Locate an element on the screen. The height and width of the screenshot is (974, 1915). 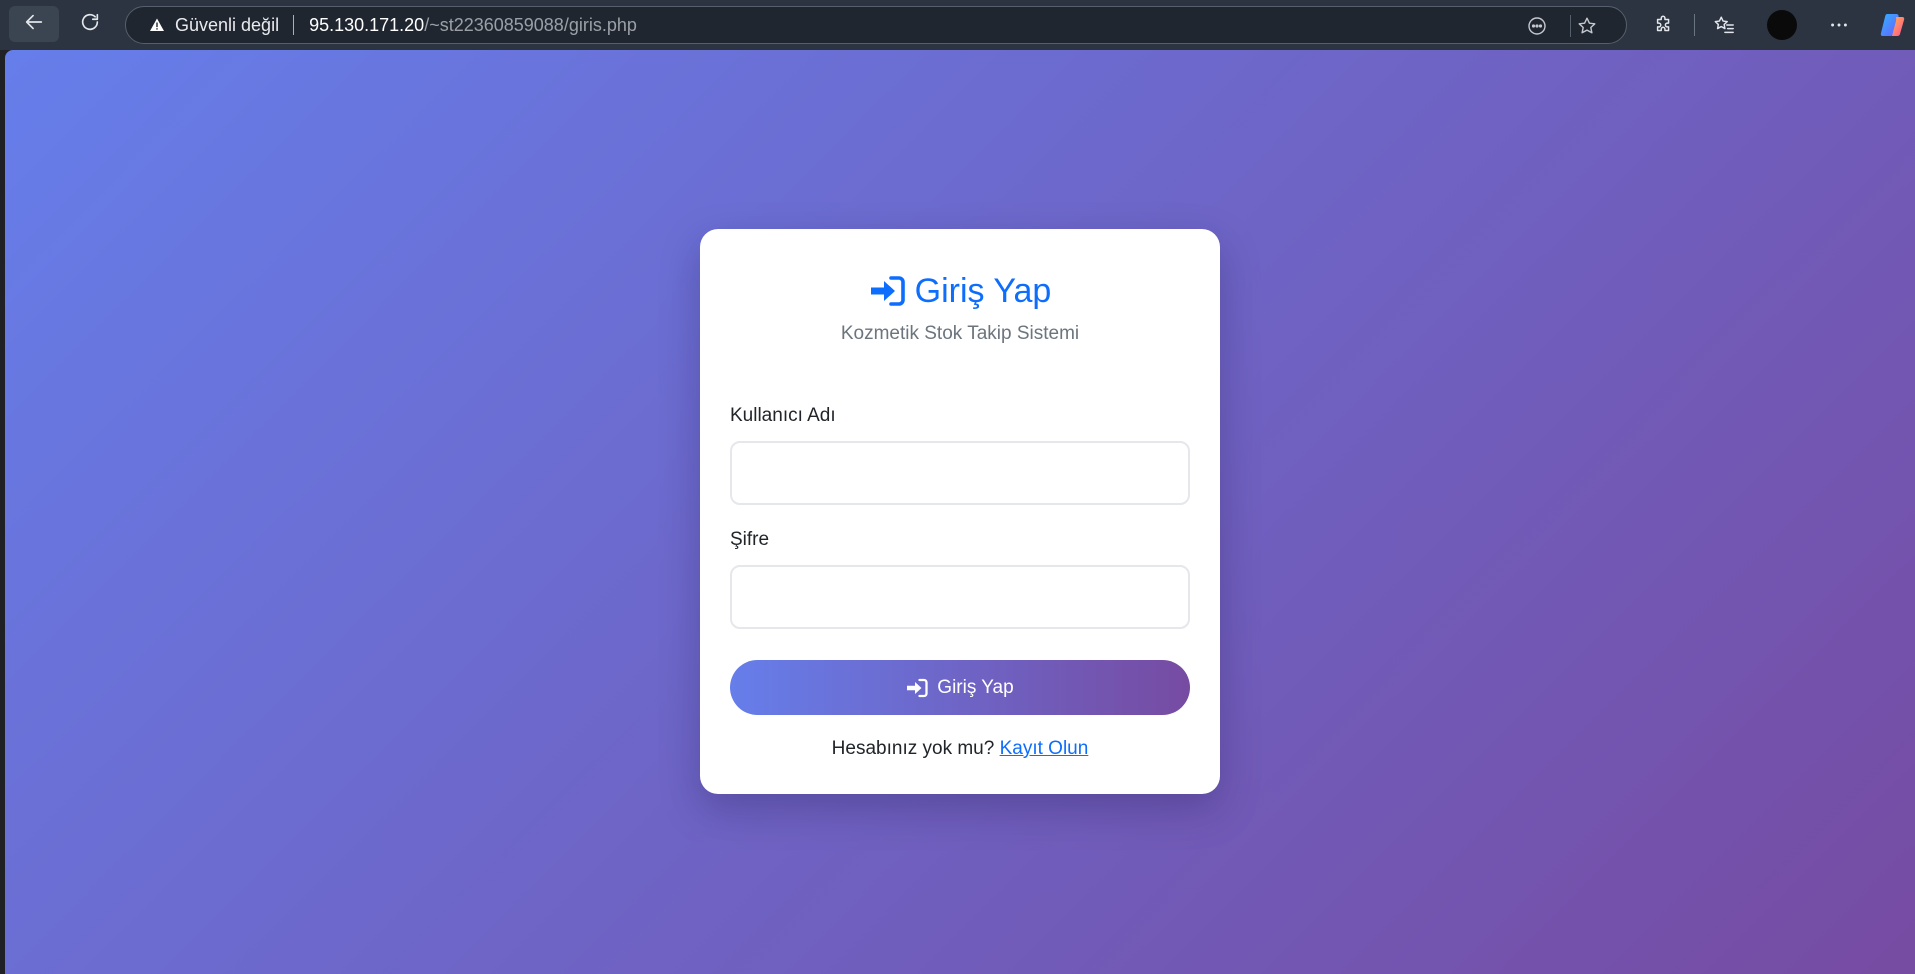
more-dots-icon is located at coordinates (1839, 25).